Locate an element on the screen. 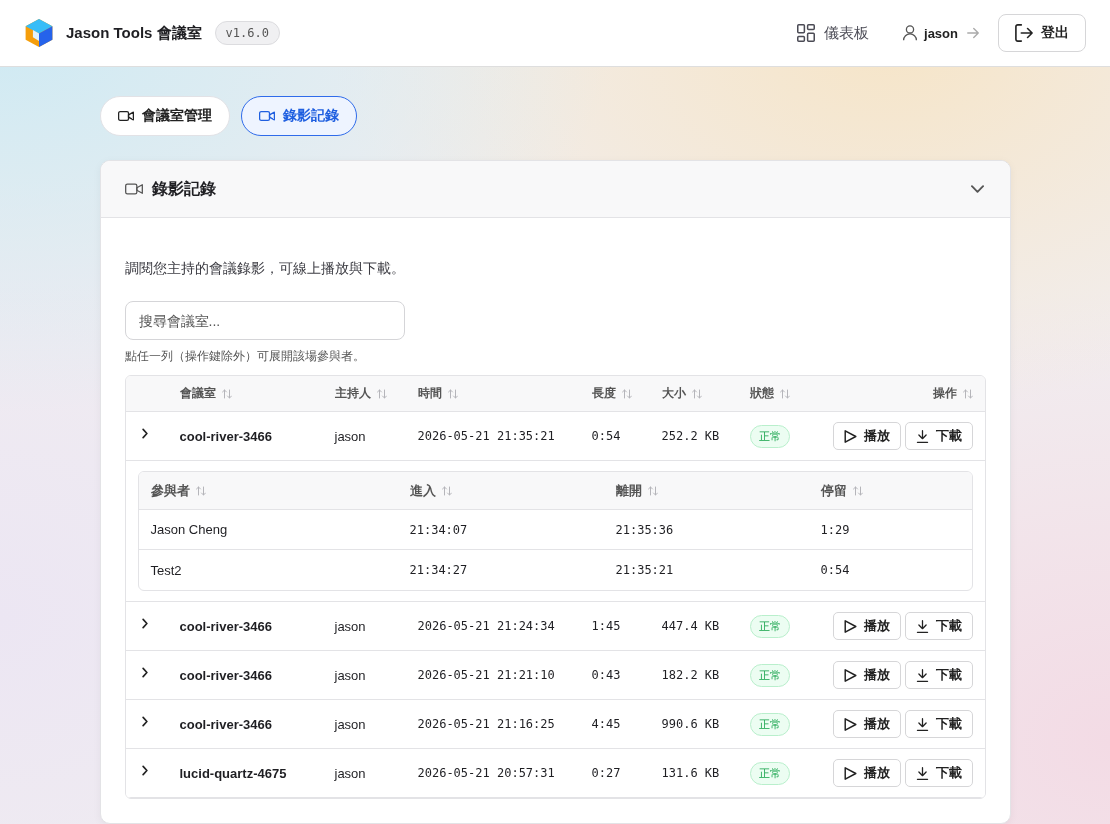 The image size is (1110, 824). table-cell: 4:45 is located at coordinates (606, 724).